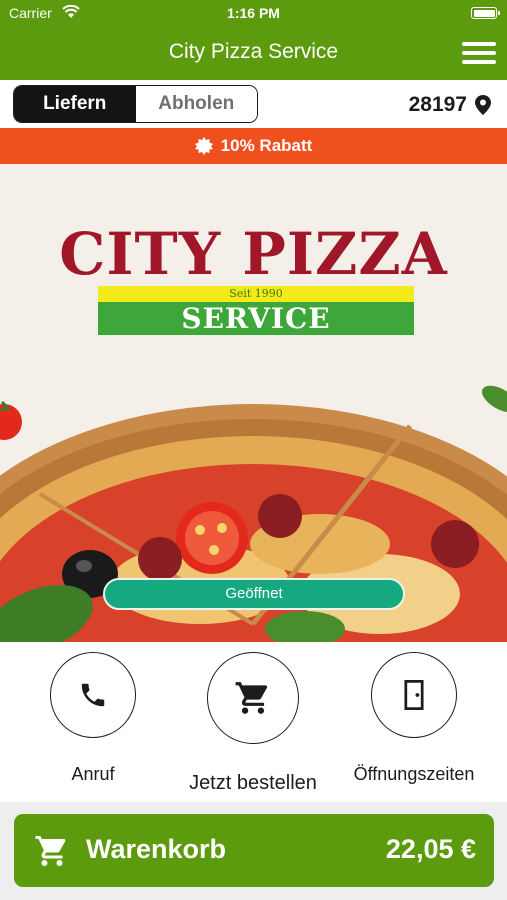 The image size is (507, 900). What do you see at coordinates (483, 105) in the screenshot?
I see `location-pin-icon` at bounding box center [483, 105].